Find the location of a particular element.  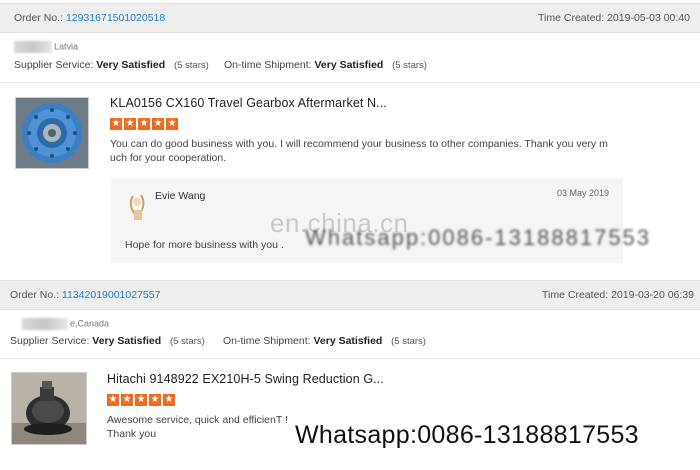

order-number-link: 11342019001027557 is located at coordinates (111, 295).